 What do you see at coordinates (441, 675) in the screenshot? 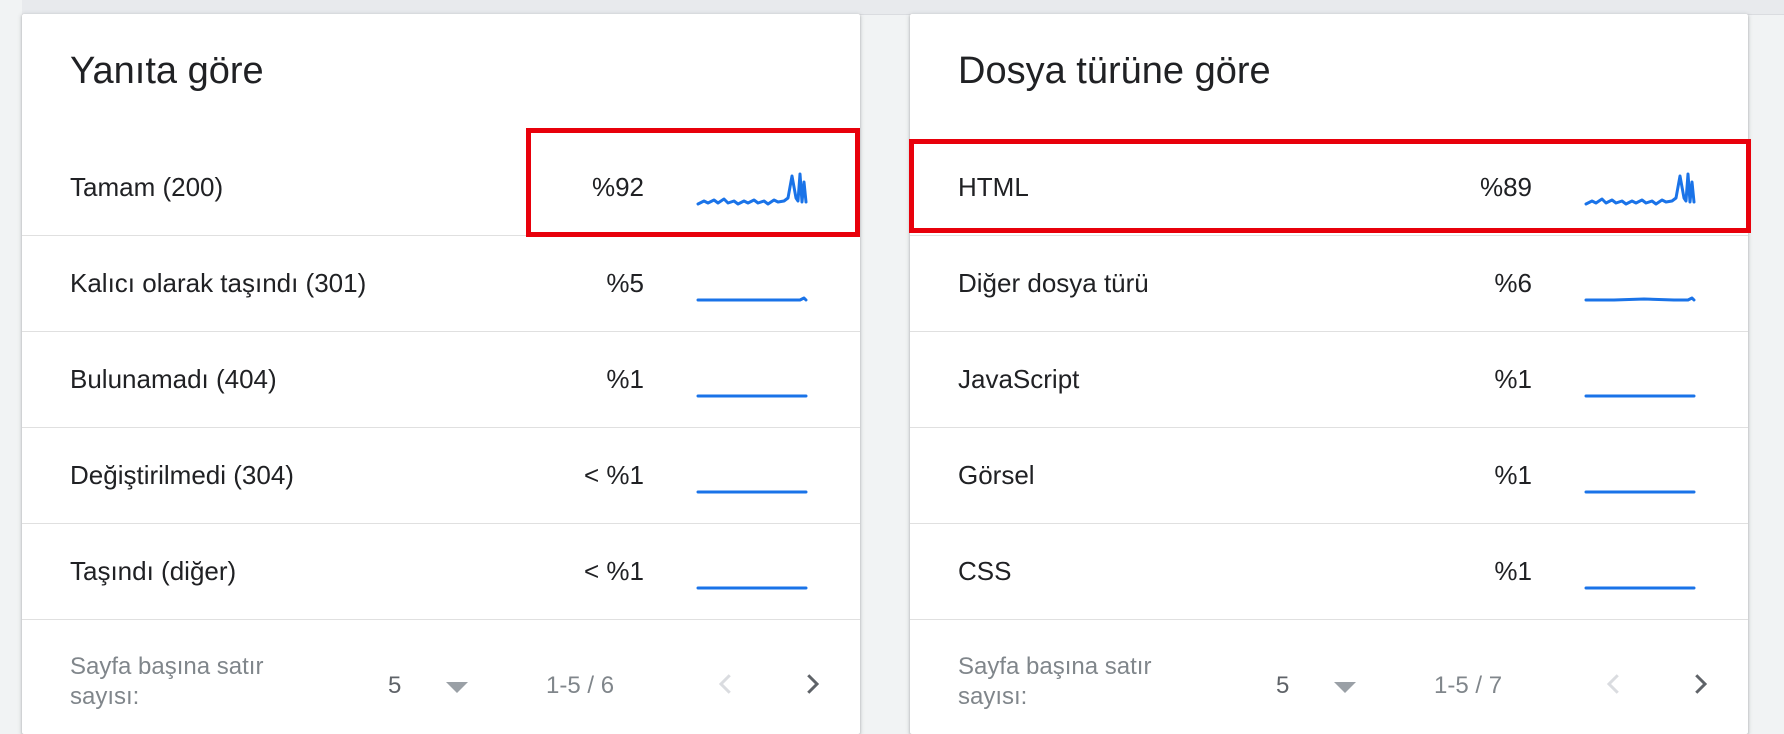
I see `pagination-footer: Sayfa başına satır sayısı: 5 1-5 / 6` at bounding box center [441, 675].